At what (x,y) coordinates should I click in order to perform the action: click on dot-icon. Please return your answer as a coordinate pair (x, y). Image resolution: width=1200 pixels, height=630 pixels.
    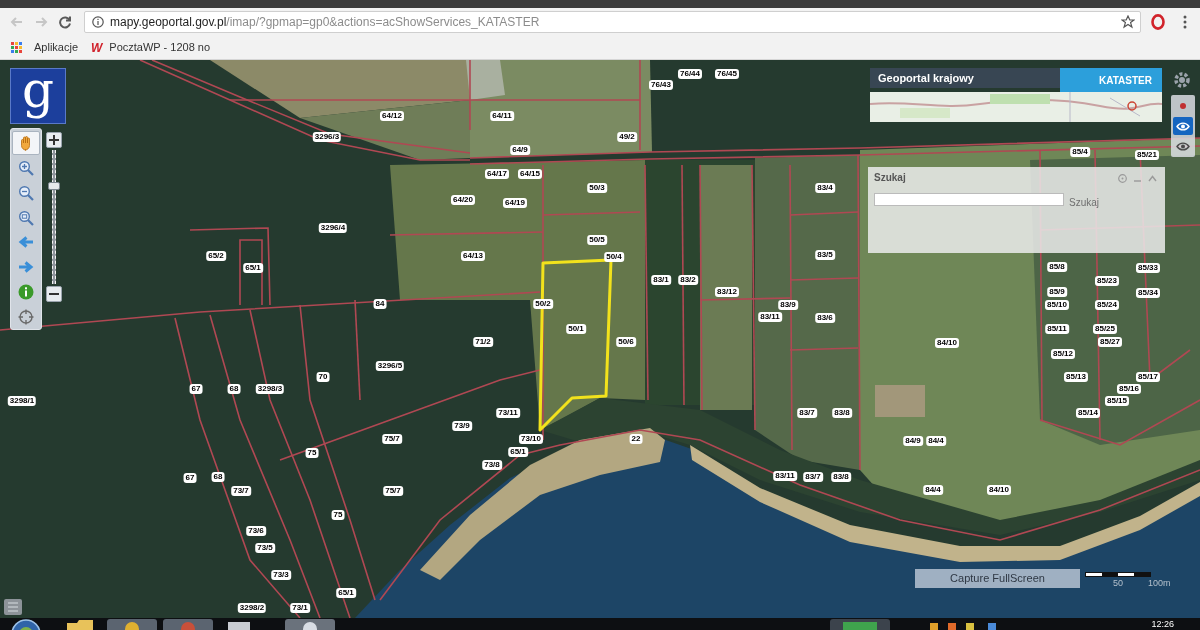
    Looking at the image, I should click on (1183, 106).